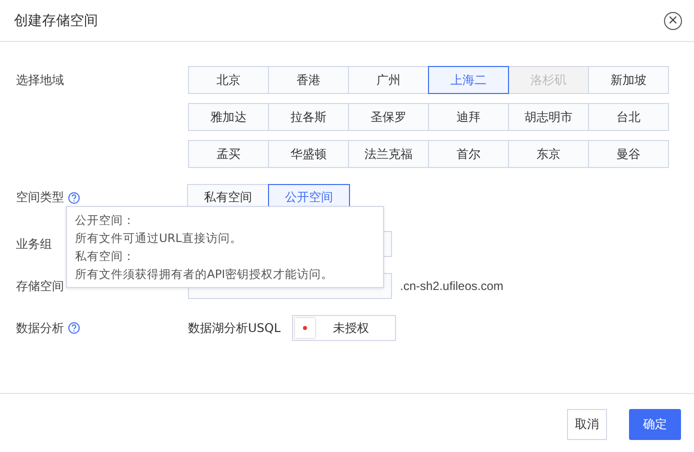  Describe the element at coordinates (204, 274) in the screenshot. I see `tooltip-text: 所有文件须获得拥有者的API密钥授权才能访问。` at that location.